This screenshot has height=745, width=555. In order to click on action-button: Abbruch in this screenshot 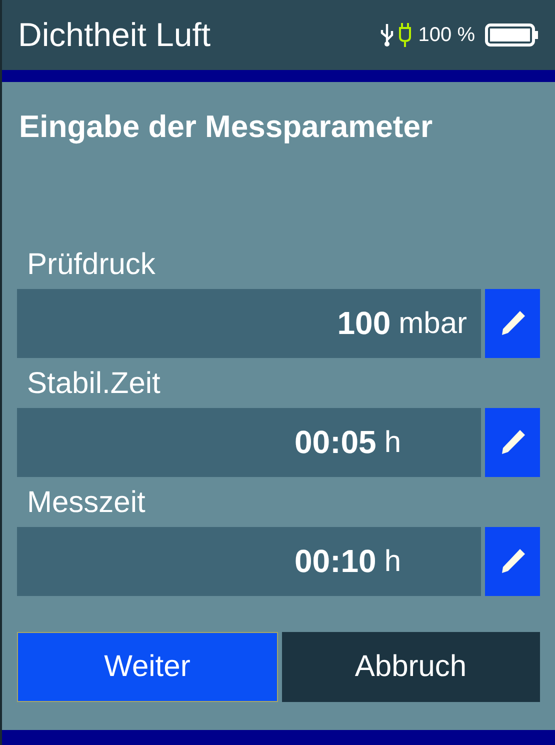, I will do `click(411, 667)`.